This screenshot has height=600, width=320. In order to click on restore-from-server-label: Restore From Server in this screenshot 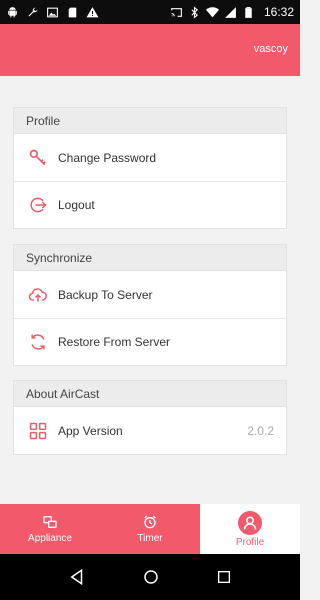, I will do `click(114, 342)`.